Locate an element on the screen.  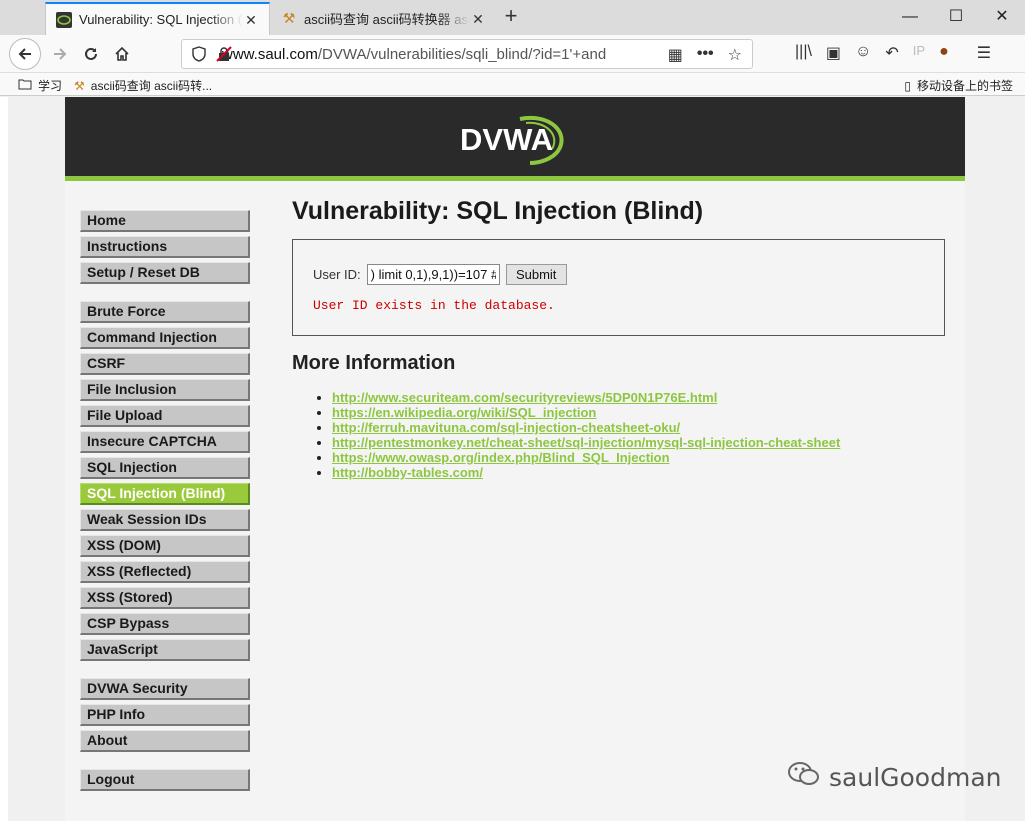
back-arrow-icon is located at coordinates (25, 54).